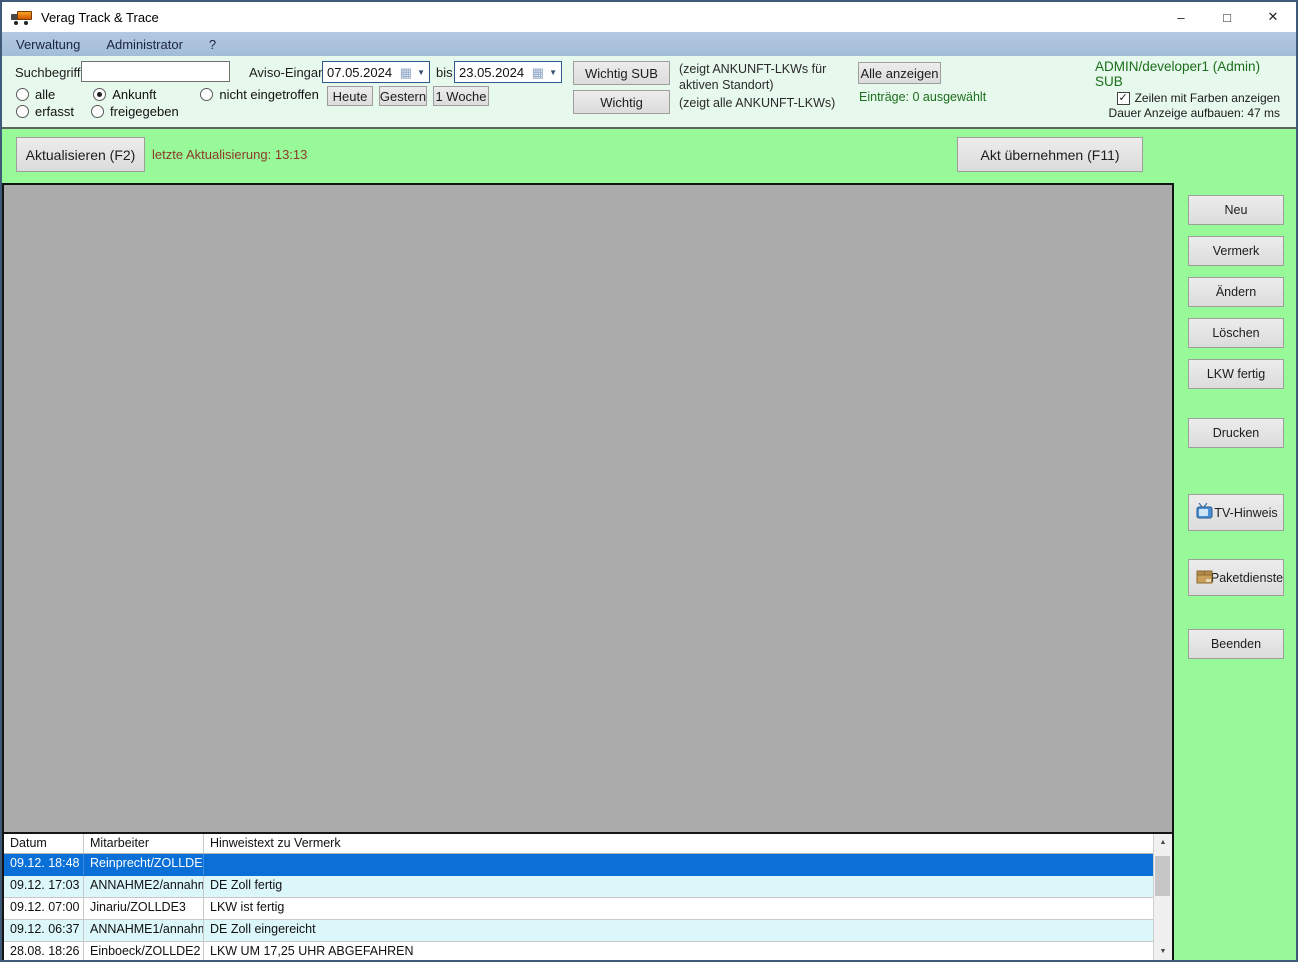 Image resolution: width=1298 pixels, height=962 pixels. Describe the element at coordinates (212, 44) in the screenshot. I see `menu-help: ?` at that location.